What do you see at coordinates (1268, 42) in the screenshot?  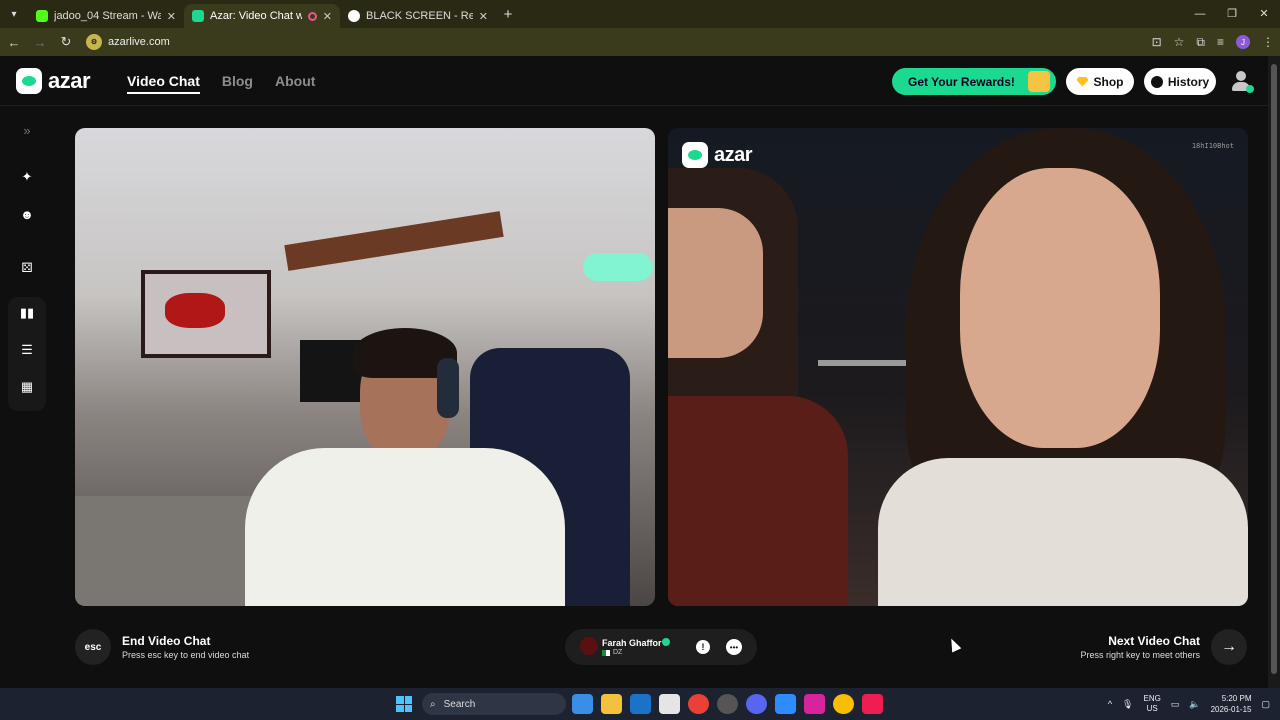 I see `browser-menu-icon: ⋮` at bounding box center [1268, 42].